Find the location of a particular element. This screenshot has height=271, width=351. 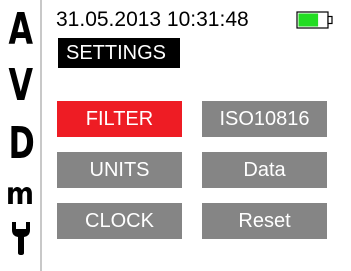

mode-key-velocity: V is located at coordinates (20, 86).